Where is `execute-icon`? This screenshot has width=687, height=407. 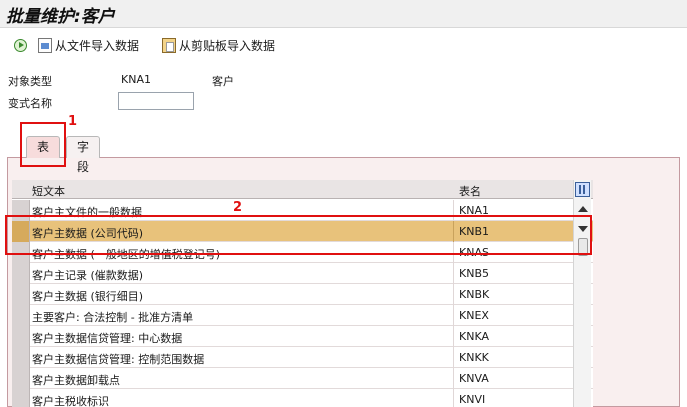 execute-icon is located at coordinates (20, 45).